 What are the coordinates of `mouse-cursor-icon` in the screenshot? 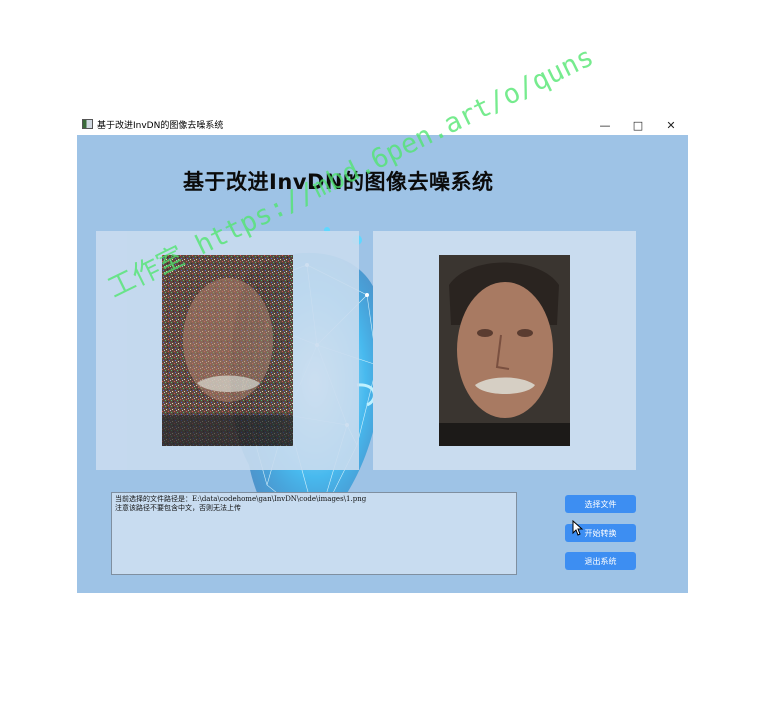 It's located at (578, 528).